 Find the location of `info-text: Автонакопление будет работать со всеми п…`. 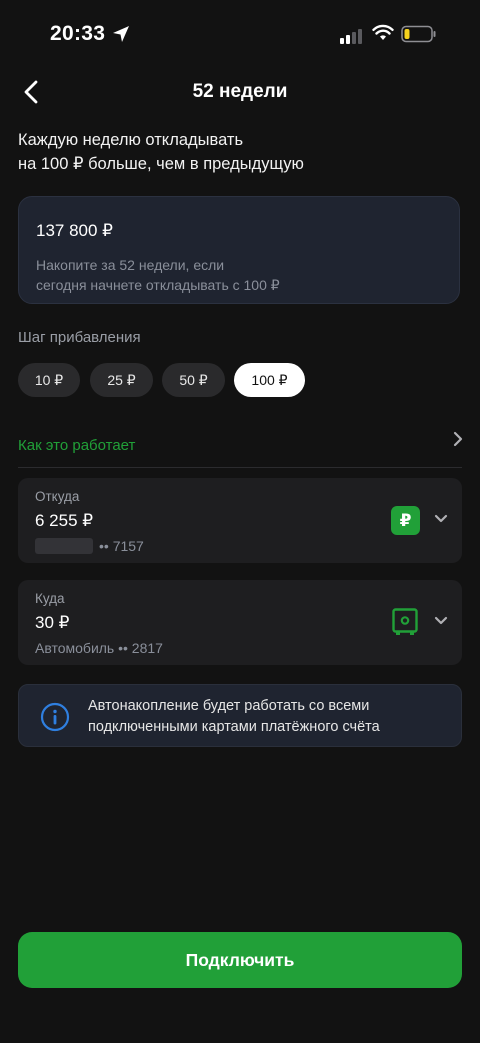

info-text: Автонакопление будет работать со всеми п… is located at coordinates (268, 717).